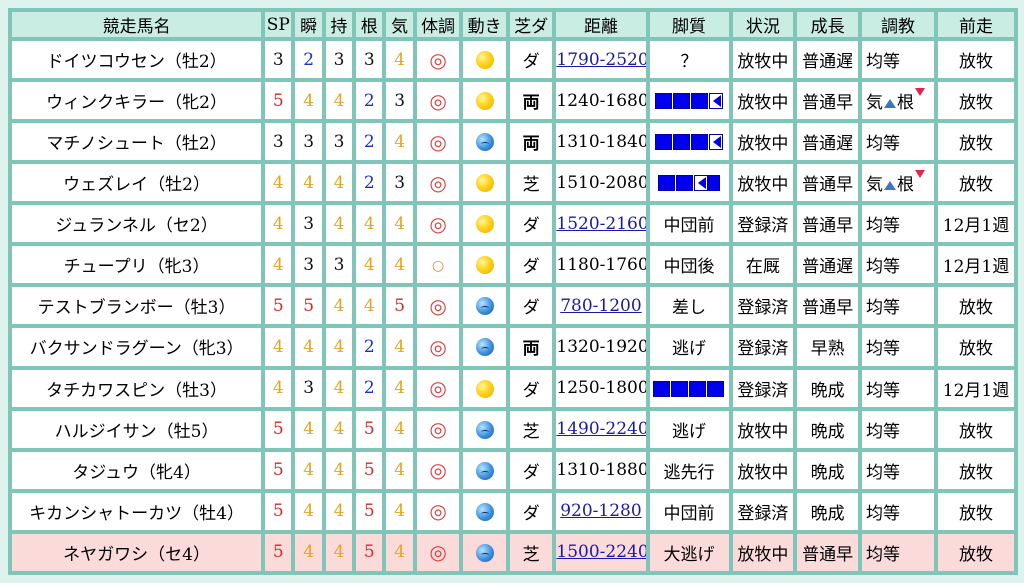  I want to click on header-cell: 持, so click(339, 24).